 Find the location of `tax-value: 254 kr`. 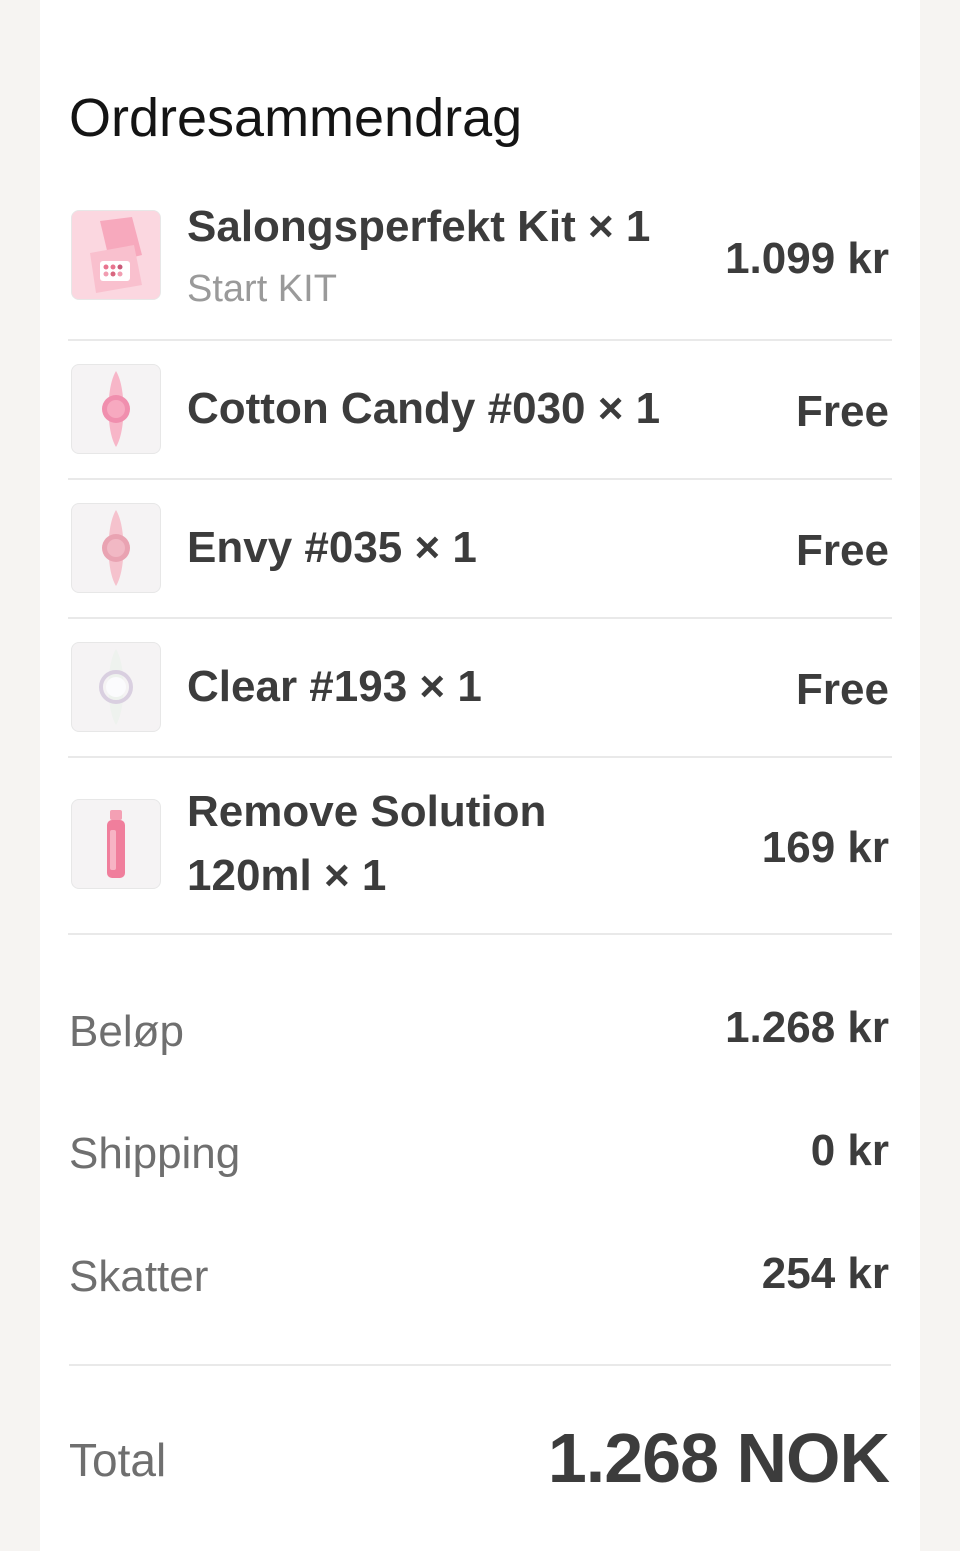

tax-value: 254 kr is located at coordinates (825, 1273).